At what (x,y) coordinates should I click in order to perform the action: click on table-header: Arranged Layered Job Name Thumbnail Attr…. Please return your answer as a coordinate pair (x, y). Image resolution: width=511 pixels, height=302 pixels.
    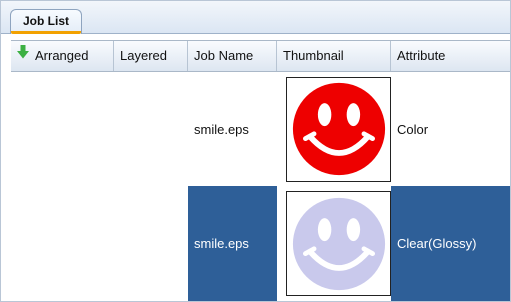
    Looking at the image, I should click on (260, 56).